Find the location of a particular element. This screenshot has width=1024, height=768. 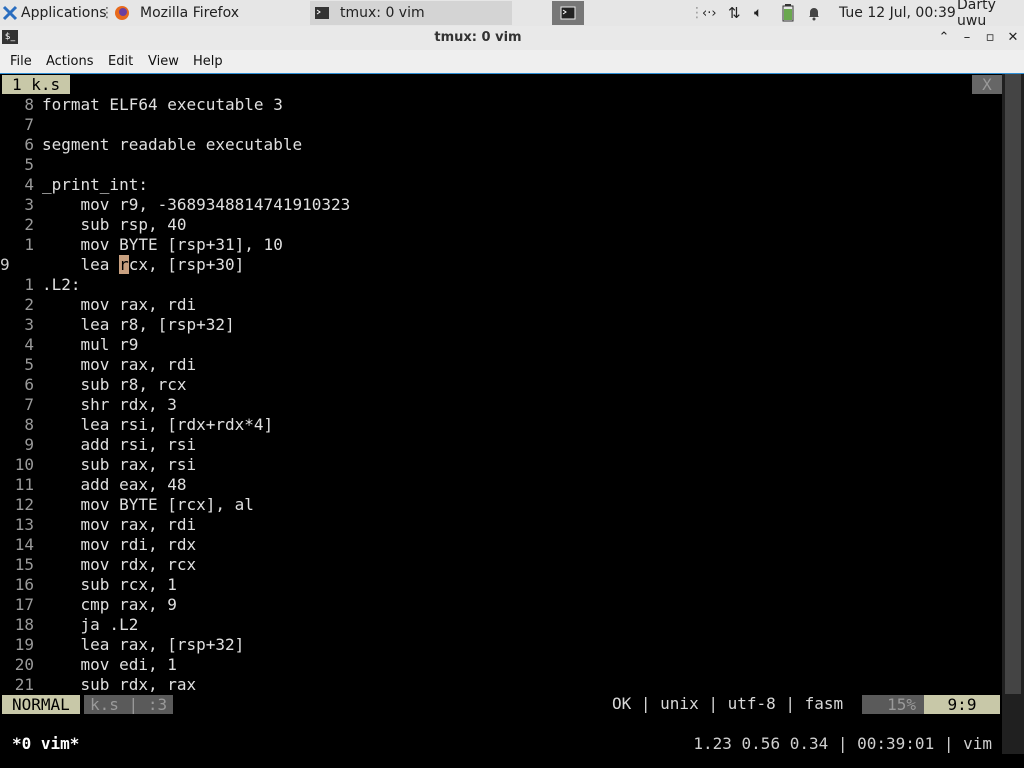

code-text: sub r8, rcx is located at coordinates (114, 384).